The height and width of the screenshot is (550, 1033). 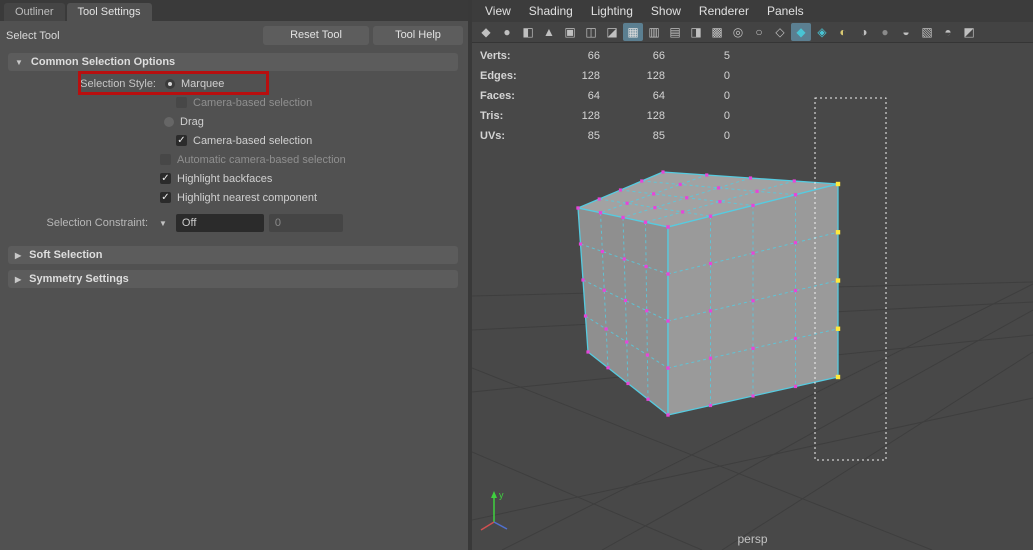 What do you see at coordinates (785, 11) in the screenshot?
I see `menu-panels: Panels` at bounding box center [785, 11].